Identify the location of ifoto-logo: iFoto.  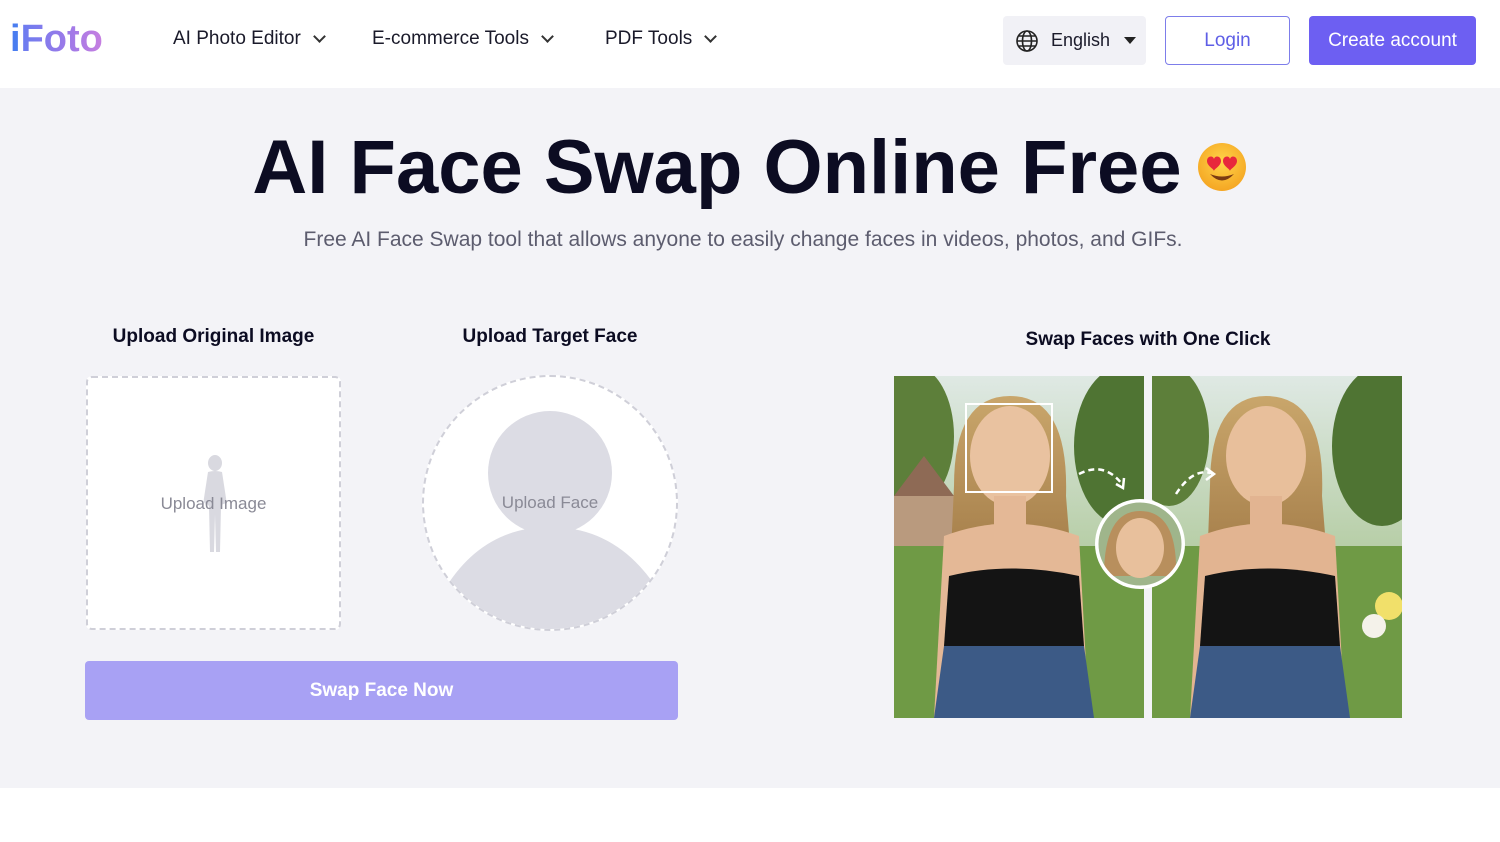
(56, 39).